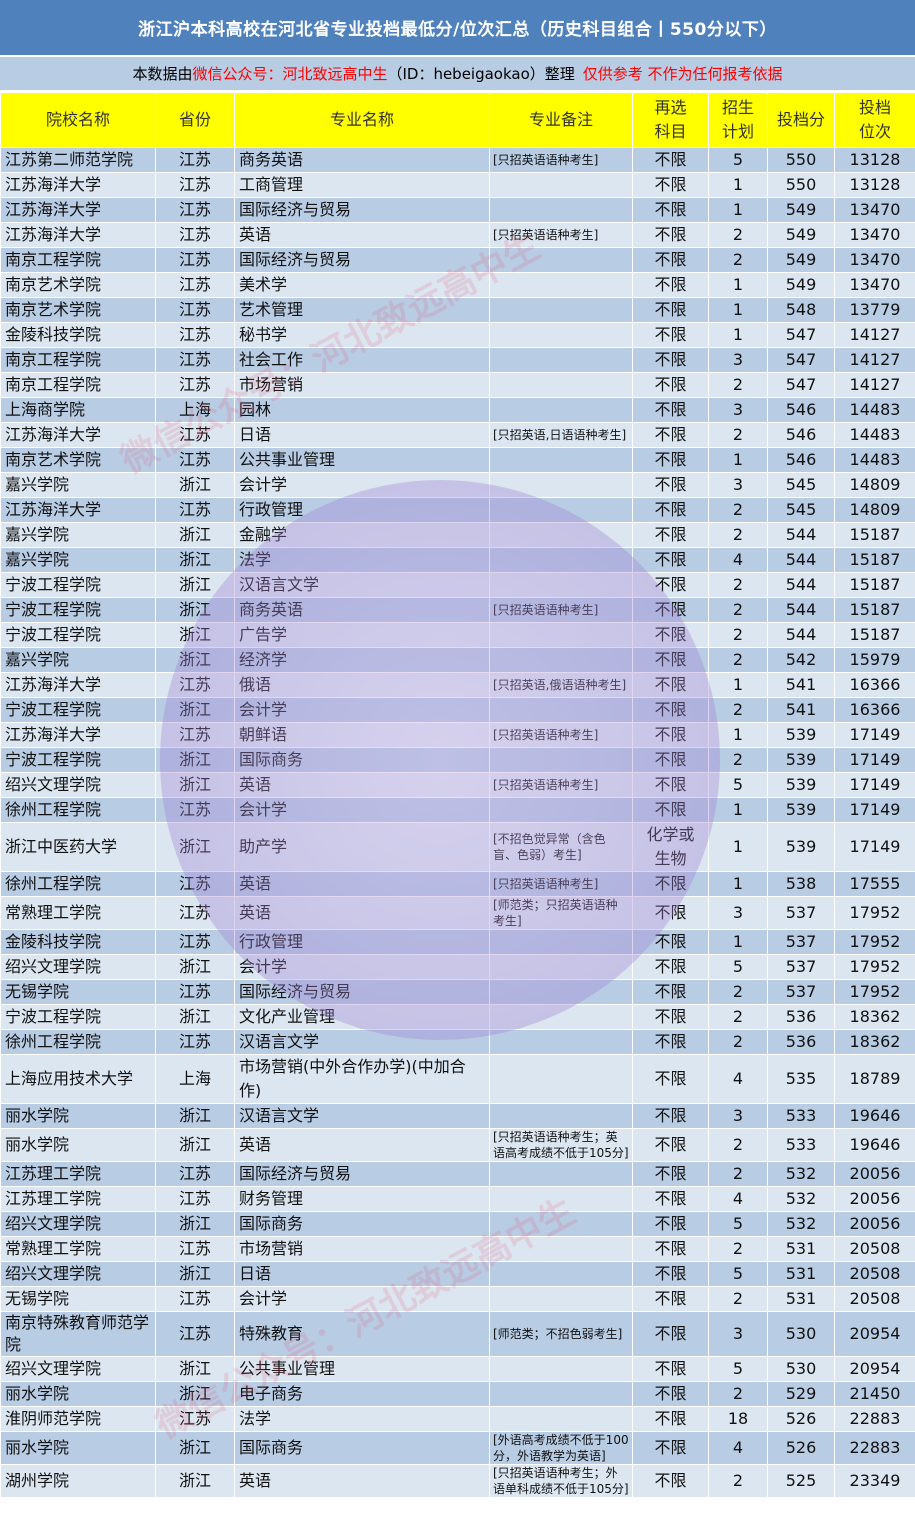  What do you see at coordinates (738, 1419) in the screenshot?
I see `cell-plan: 18` at bounding box center [738, 1419].